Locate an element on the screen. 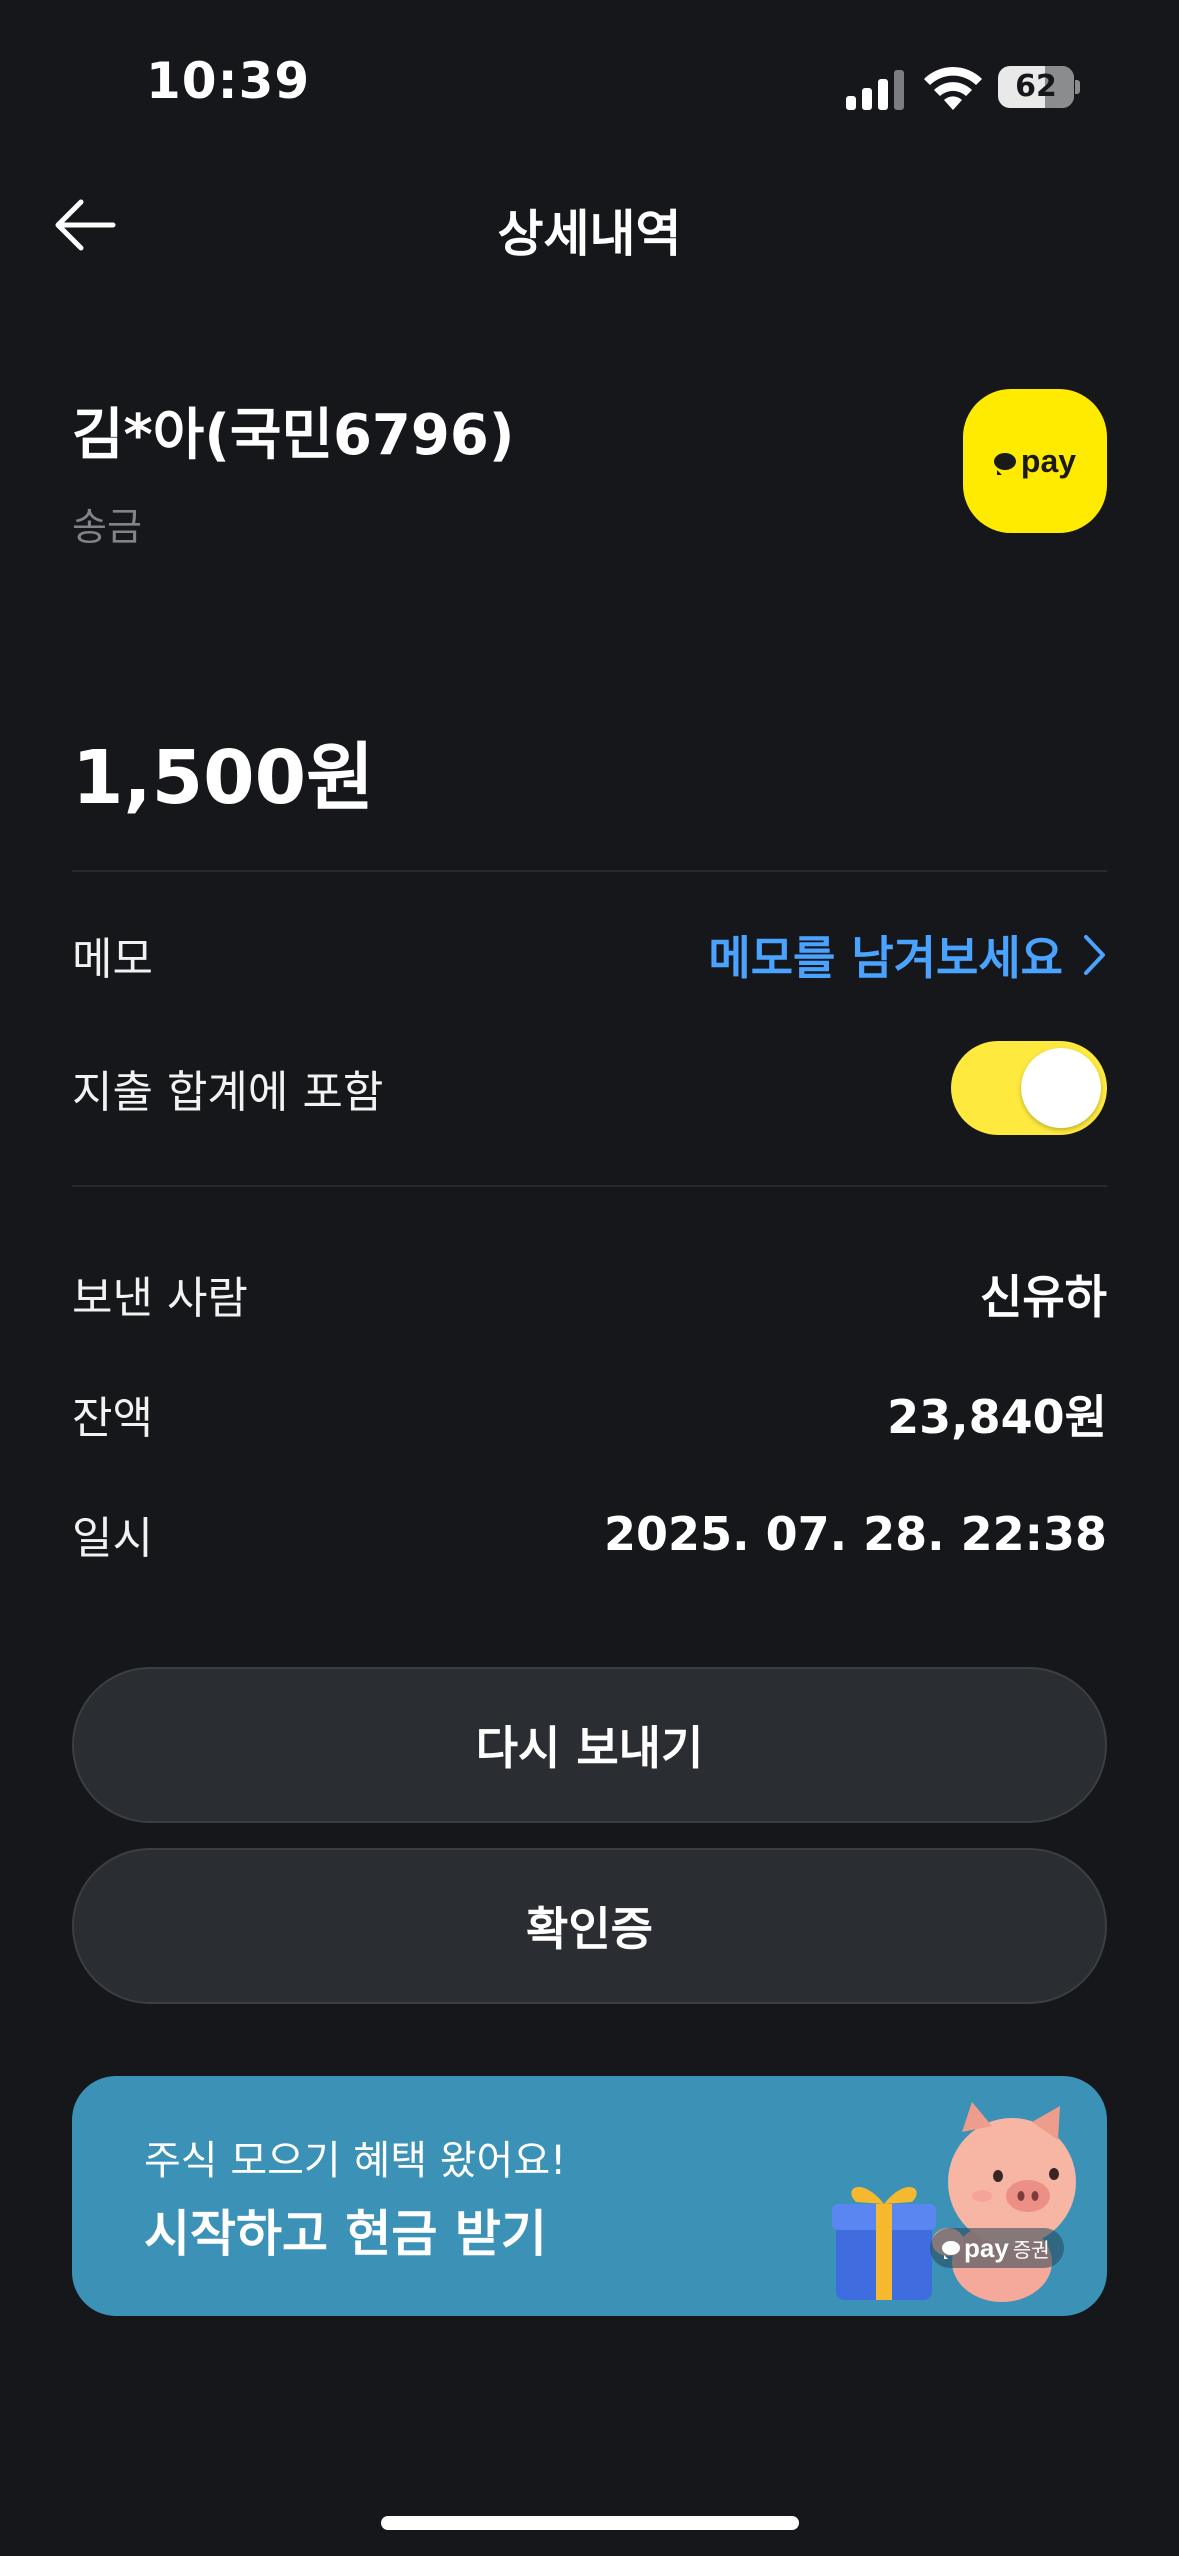  detail-label: 잔액 is located at coordinates (112, 1418).